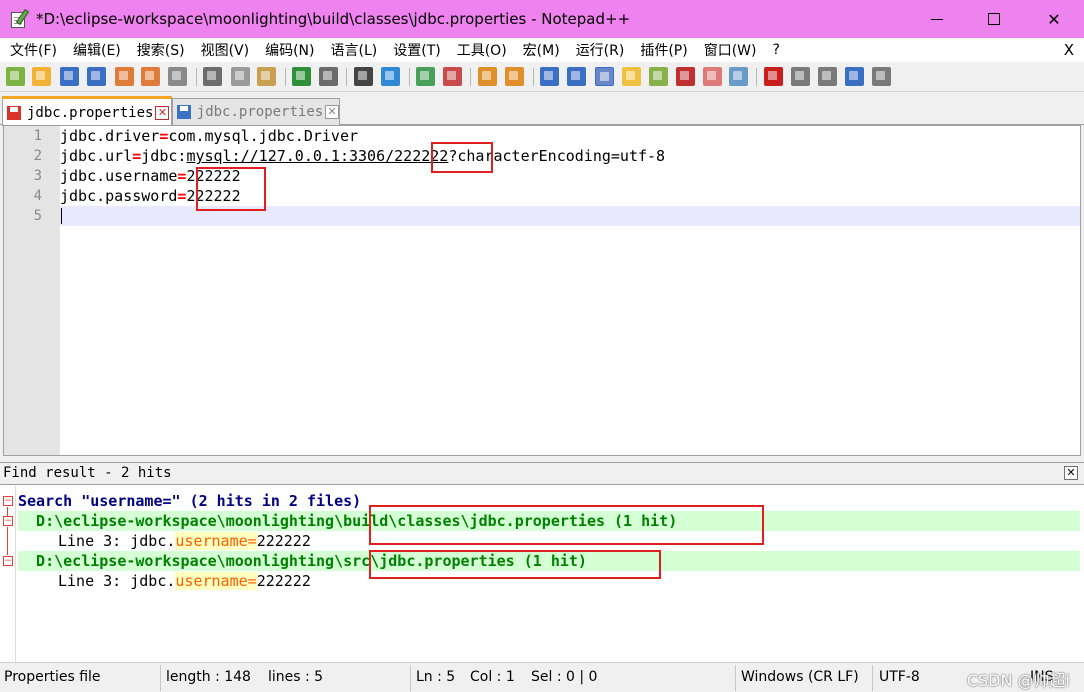  What do you see at coordinates (576, 76) in the screenshot?
I see `show-all-chars-icon` at bounding box center [576, 76].